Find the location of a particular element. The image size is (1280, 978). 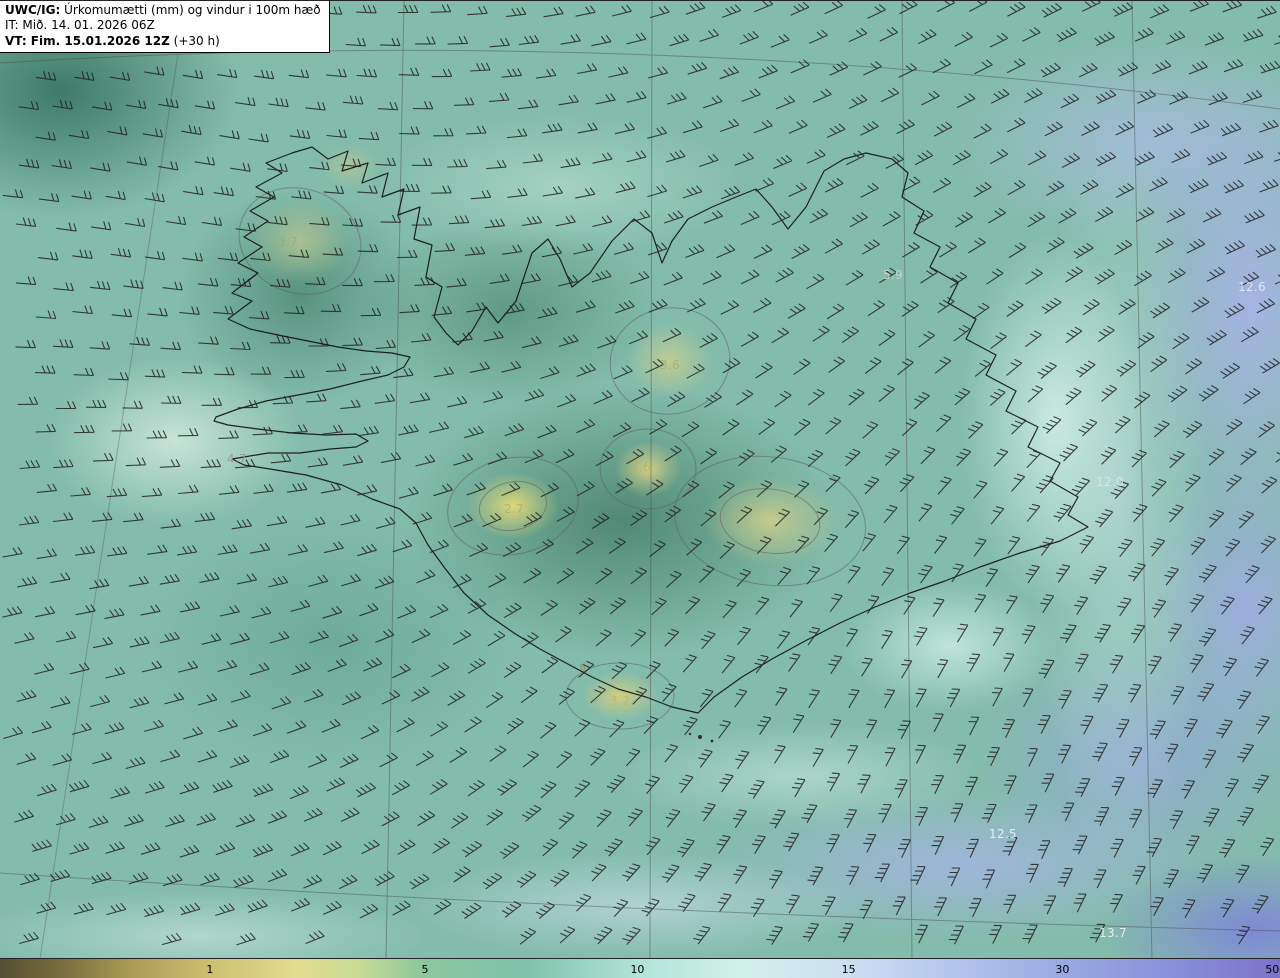

model-id: UWC/IG: is located at coordinates (33, 10).